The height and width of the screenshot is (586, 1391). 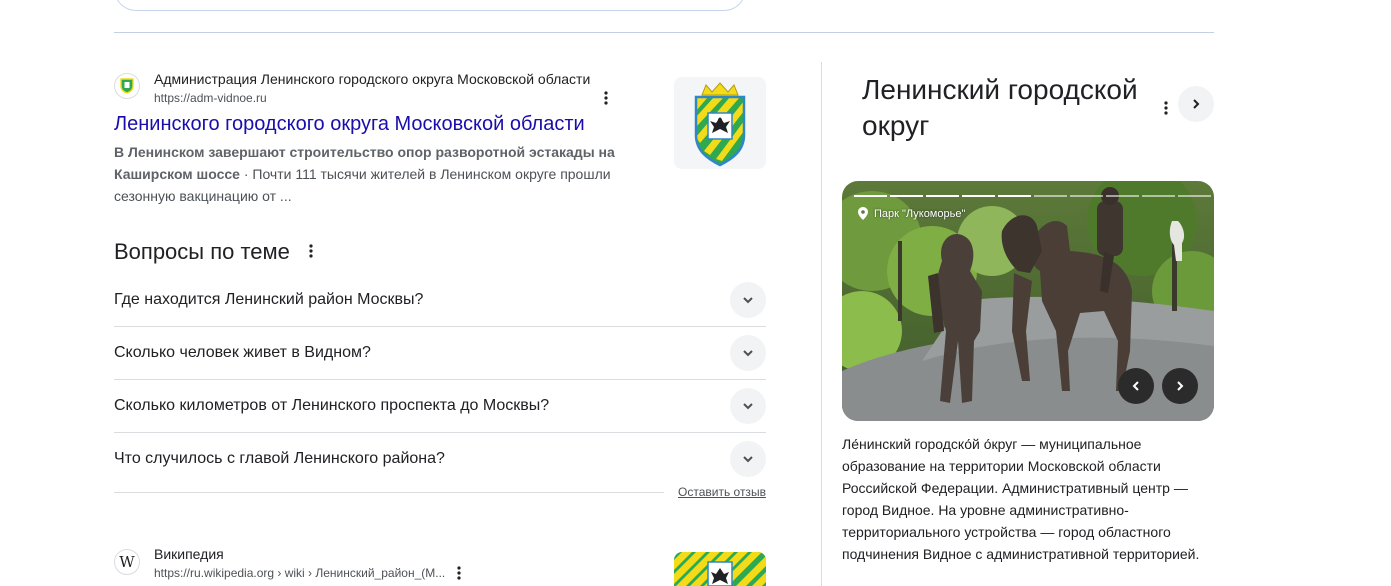 I want to click on paa-heading: Вопросы по теме, so click(x=202, y=251).